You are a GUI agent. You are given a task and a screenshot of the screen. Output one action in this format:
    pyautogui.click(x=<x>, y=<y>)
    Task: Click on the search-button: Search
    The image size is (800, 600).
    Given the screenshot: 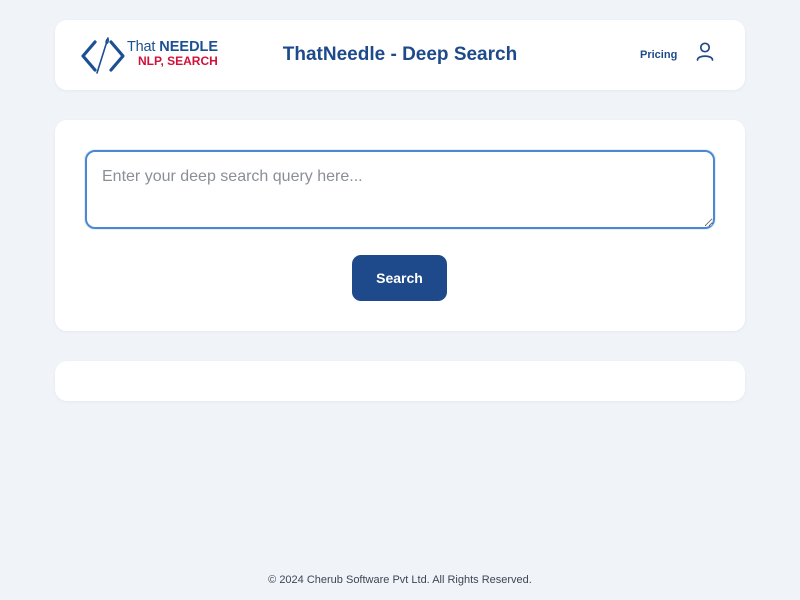 What is the action you would take?
    pyautogui.click(x=399, y=278)
    